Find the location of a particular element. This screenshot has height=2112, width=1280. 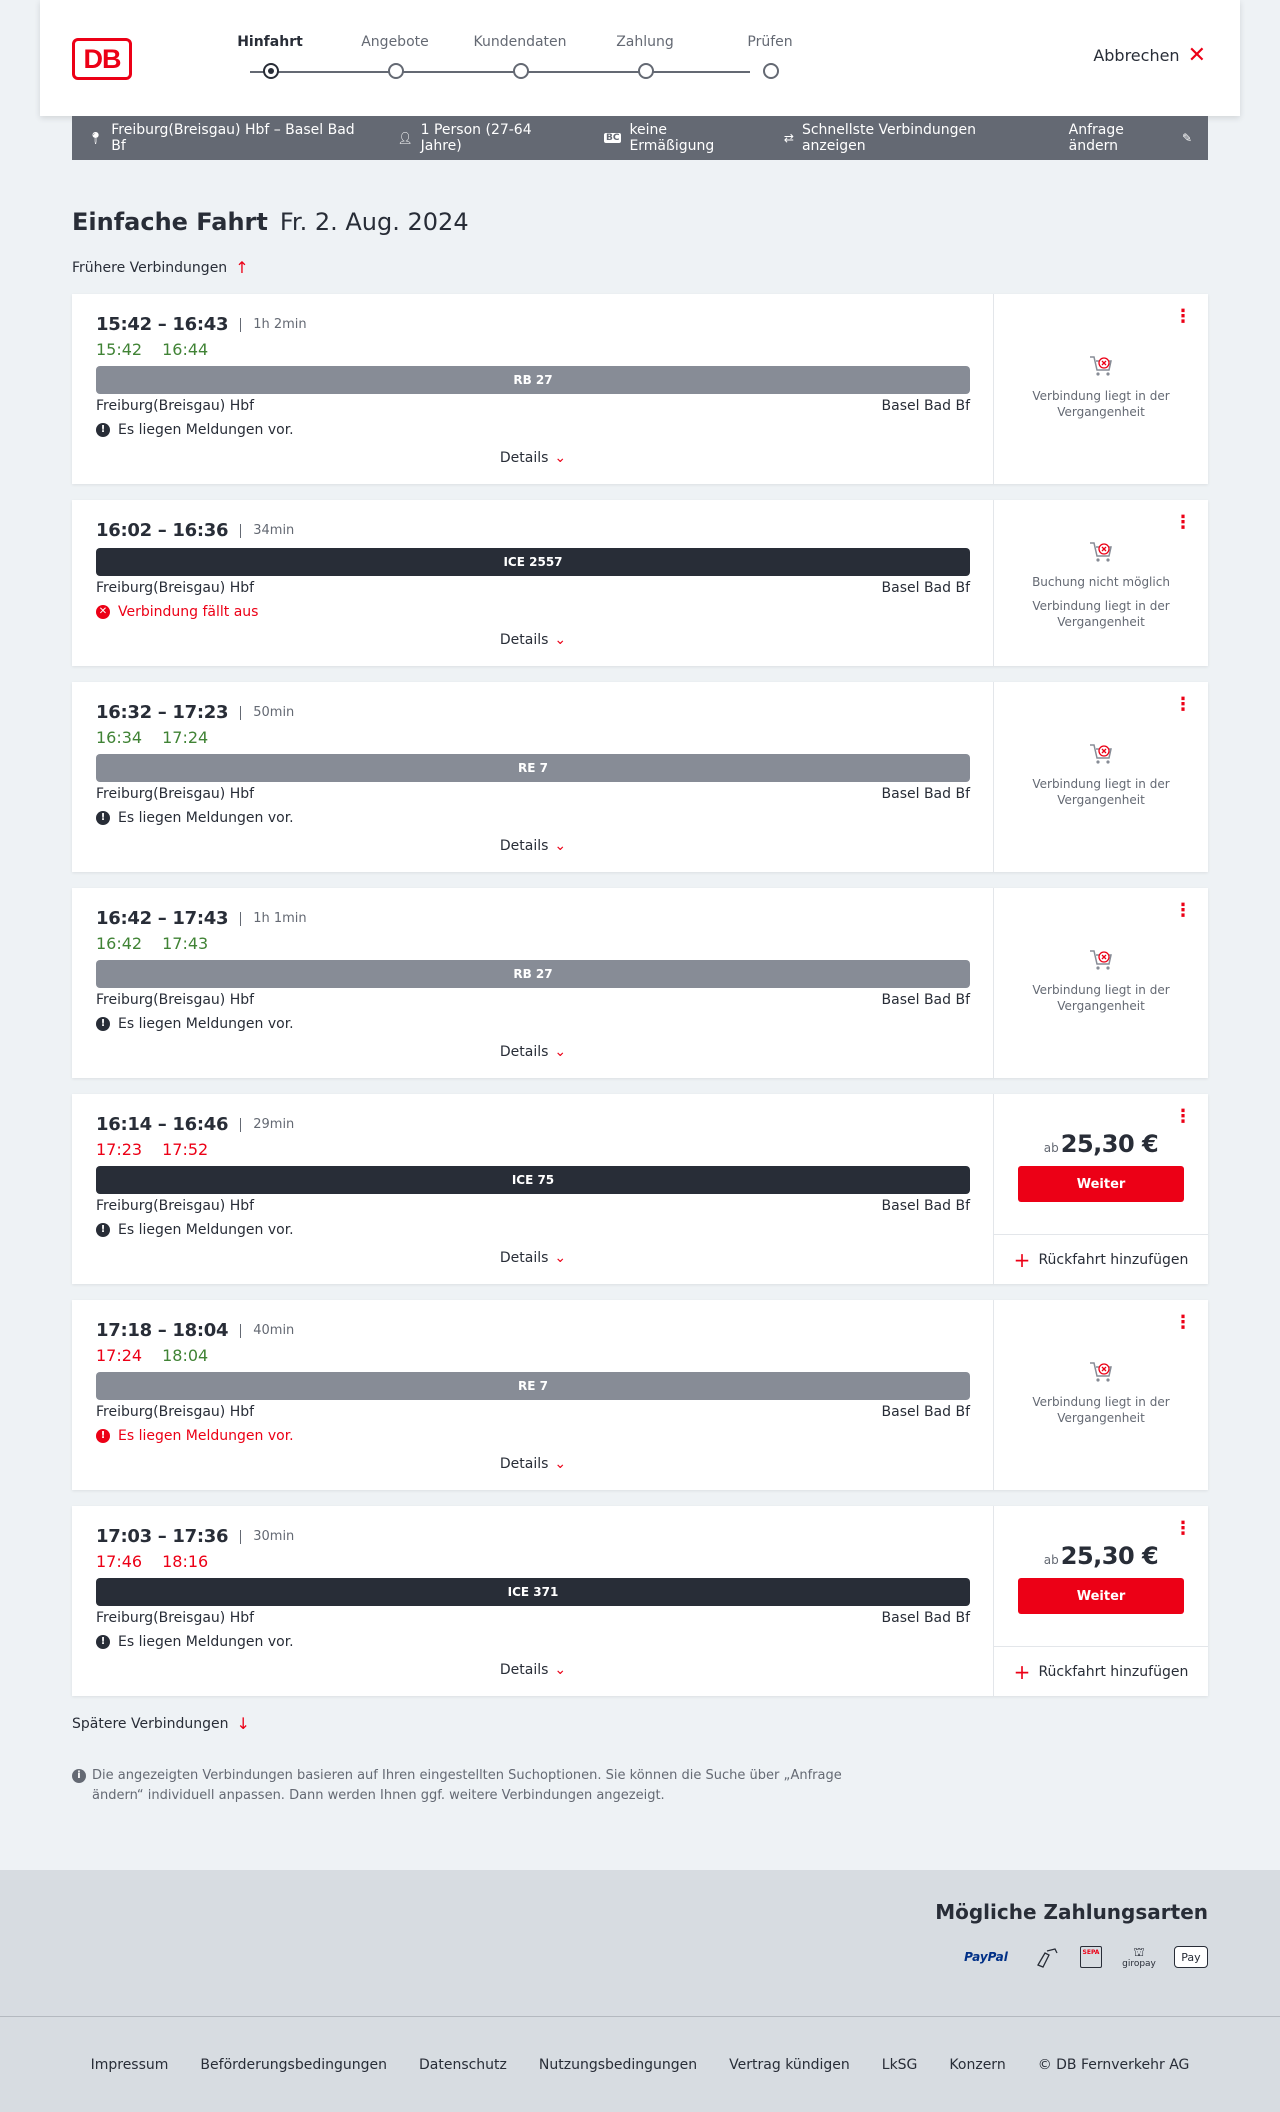

connection-message: ! Es liegen Meldungen vor. is located at coordinates (195, 430).